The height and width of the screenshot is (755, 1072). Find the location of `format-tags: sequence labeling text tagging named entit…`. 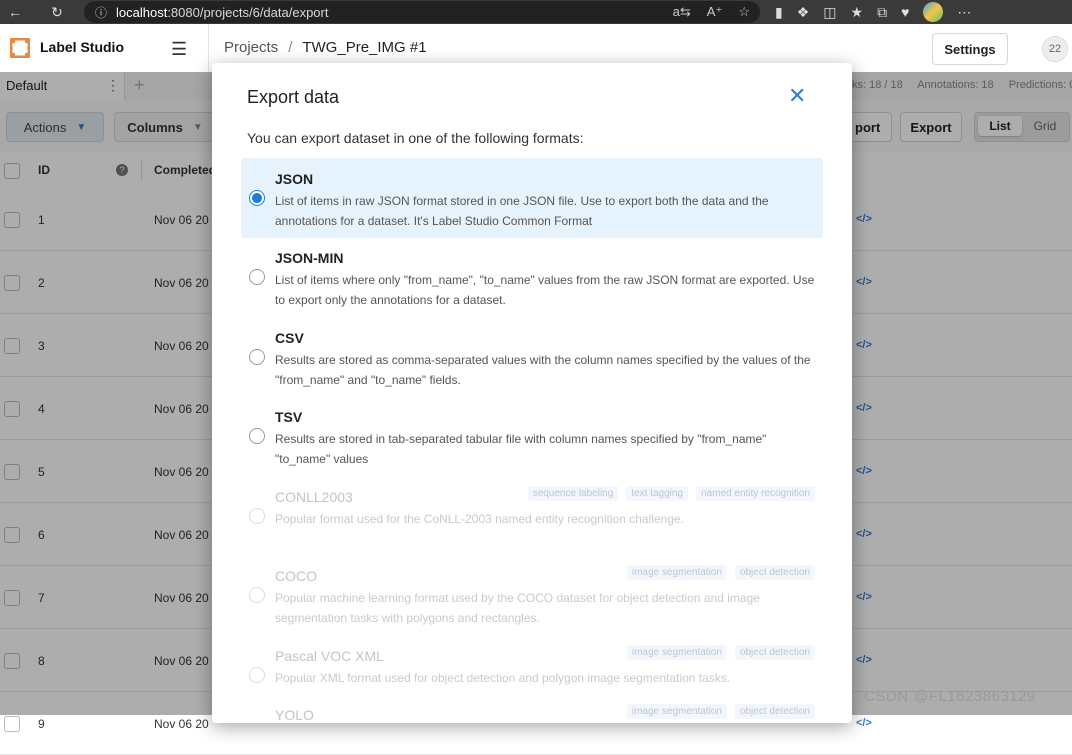

format-tags: sequence labeling text tagging named entit… is located at coordinates (671, 493).